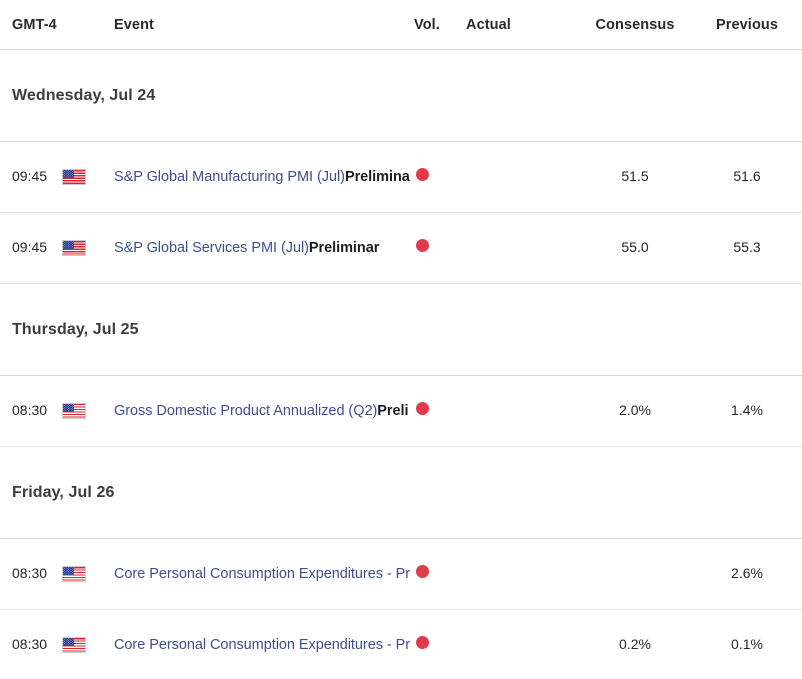 The width and height of the screenshot is (802, 679). I want to click on column-header-previous: Previous, so click(747, 24).